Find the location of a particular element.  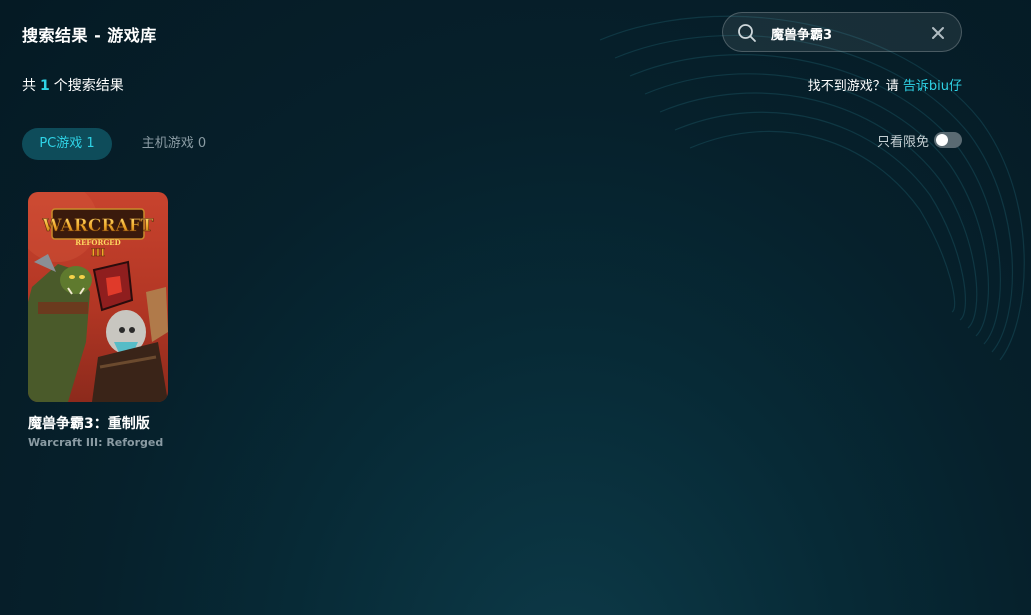

free-only-filter: 只看限免 is located at coordinates (919, 140).